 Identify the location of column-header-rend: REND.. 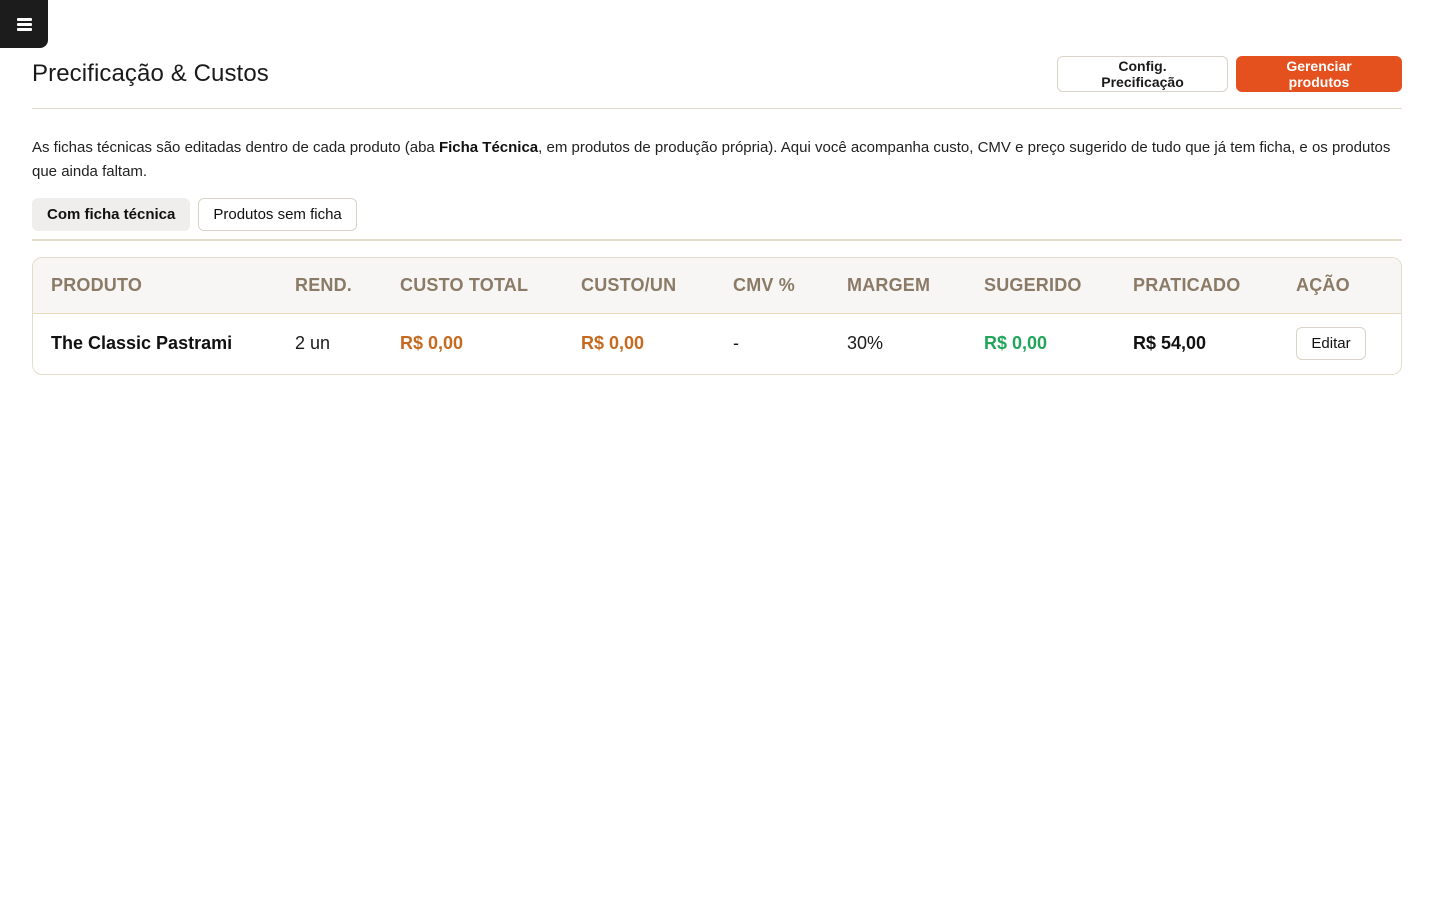
(324, 284).